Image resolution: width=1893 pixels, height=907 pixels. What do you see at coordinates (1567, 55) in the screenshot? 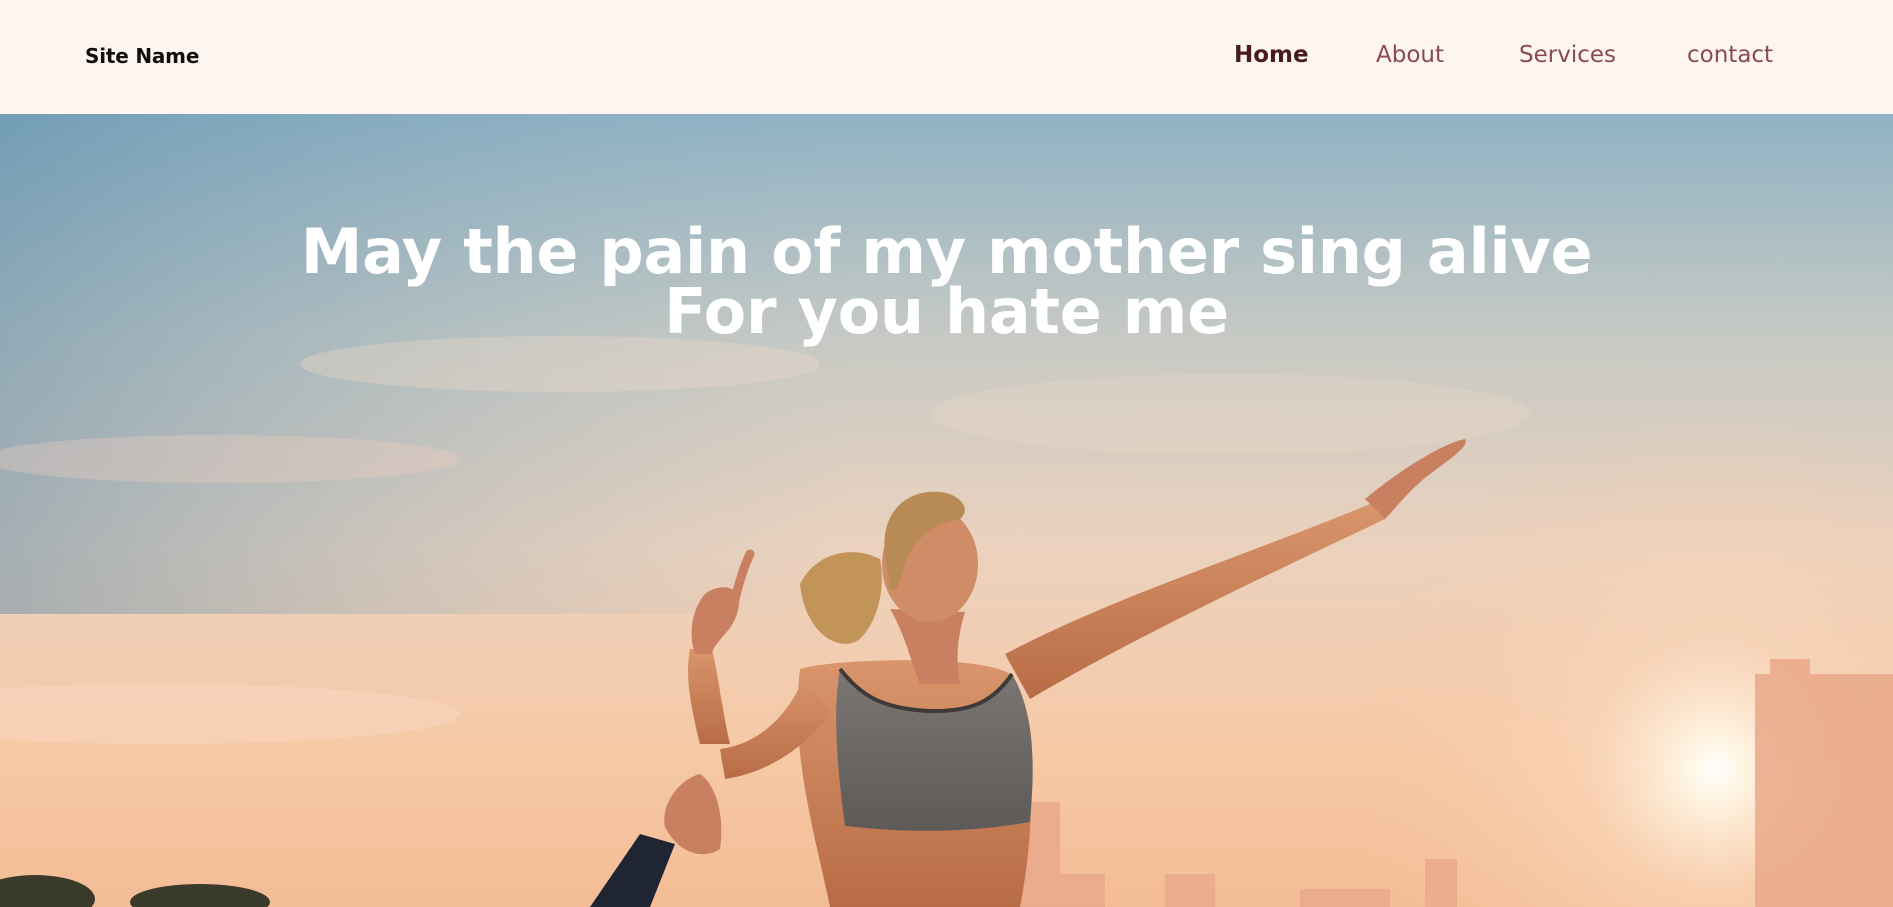
I see `nav-services-link: Services` at bounding box center [1567, 55].